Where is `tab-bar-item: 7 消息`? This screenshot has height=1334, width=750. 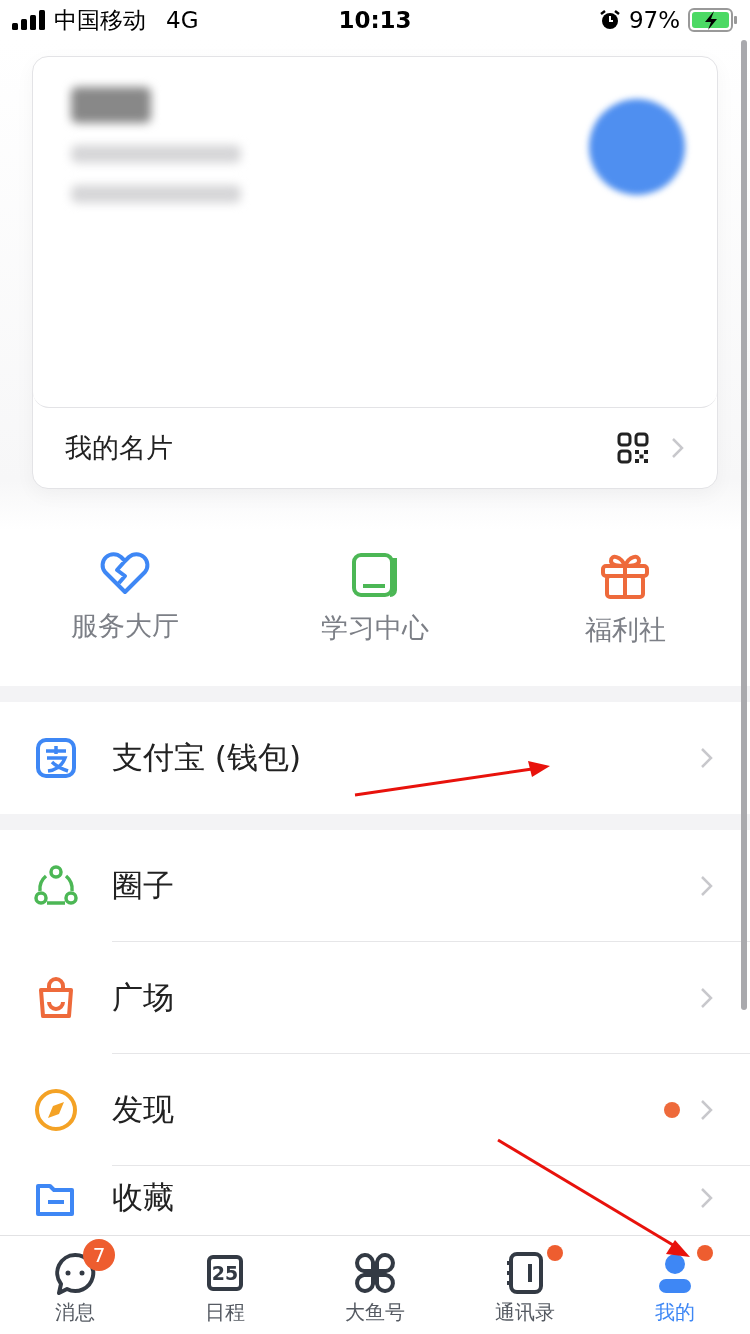 tab-bar-item: 7 消息 is located at coordinates (75, 1285).